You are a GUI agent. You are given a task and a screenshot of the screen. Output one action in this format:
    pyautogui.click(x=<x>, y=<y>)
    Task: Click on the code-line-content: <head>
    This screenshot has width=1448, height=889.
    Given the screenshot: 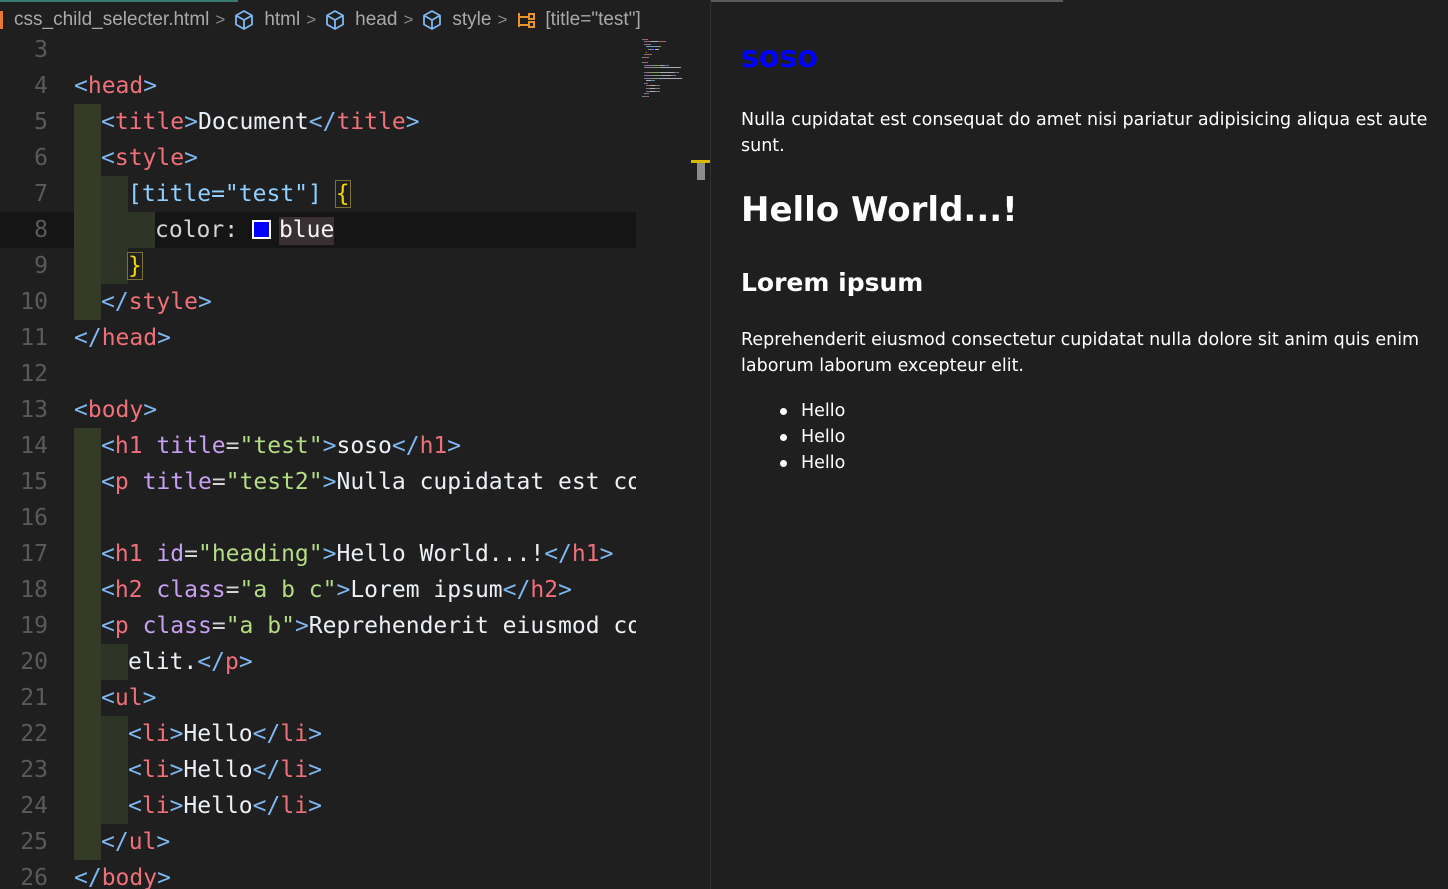 What is the action you would take?
    pyautogui.click(x=115, y=86)
    